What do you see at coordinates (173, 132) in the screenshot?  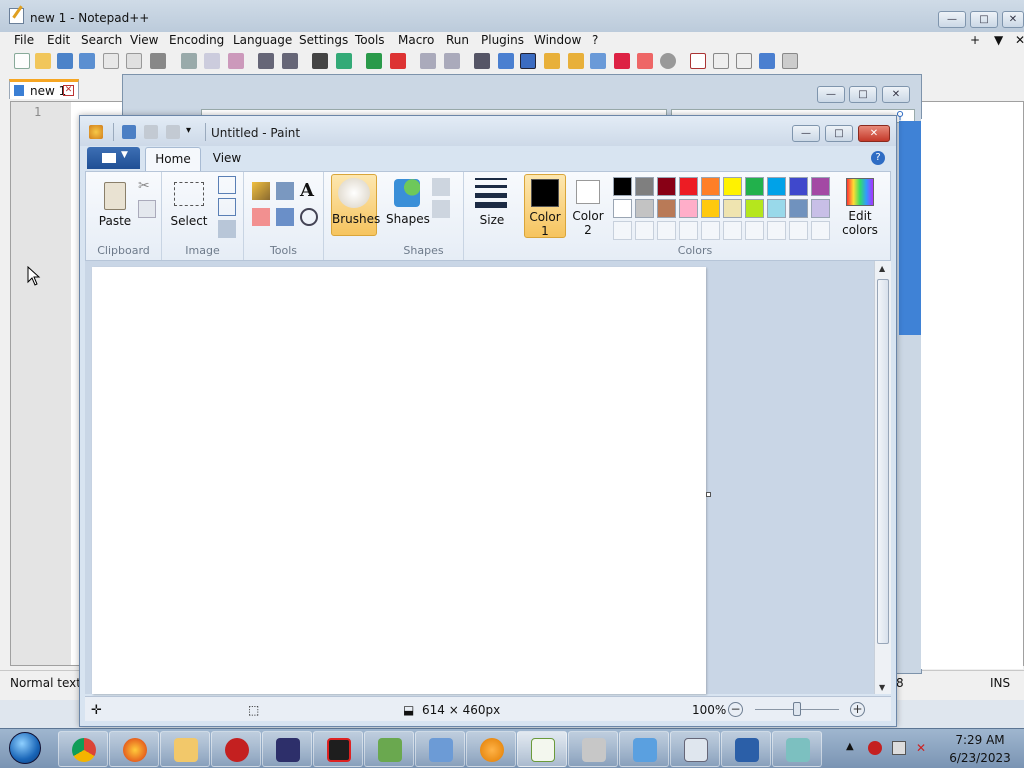 I see `redo-icon` at bounding box center [173, 132].